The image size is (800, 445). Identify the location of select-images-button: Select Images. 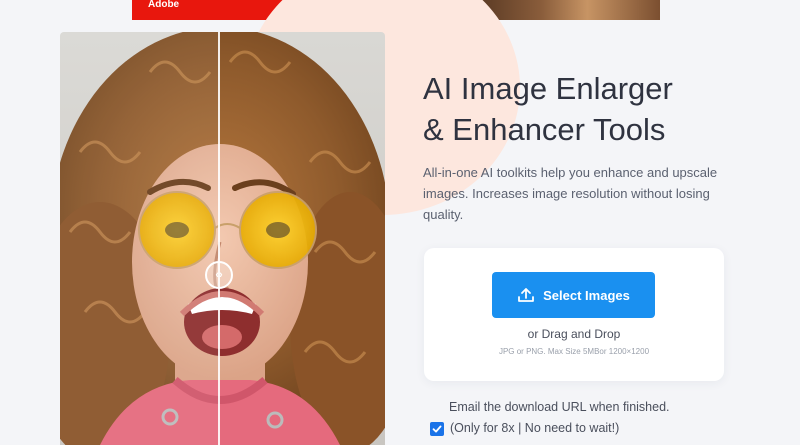
(573, 295).